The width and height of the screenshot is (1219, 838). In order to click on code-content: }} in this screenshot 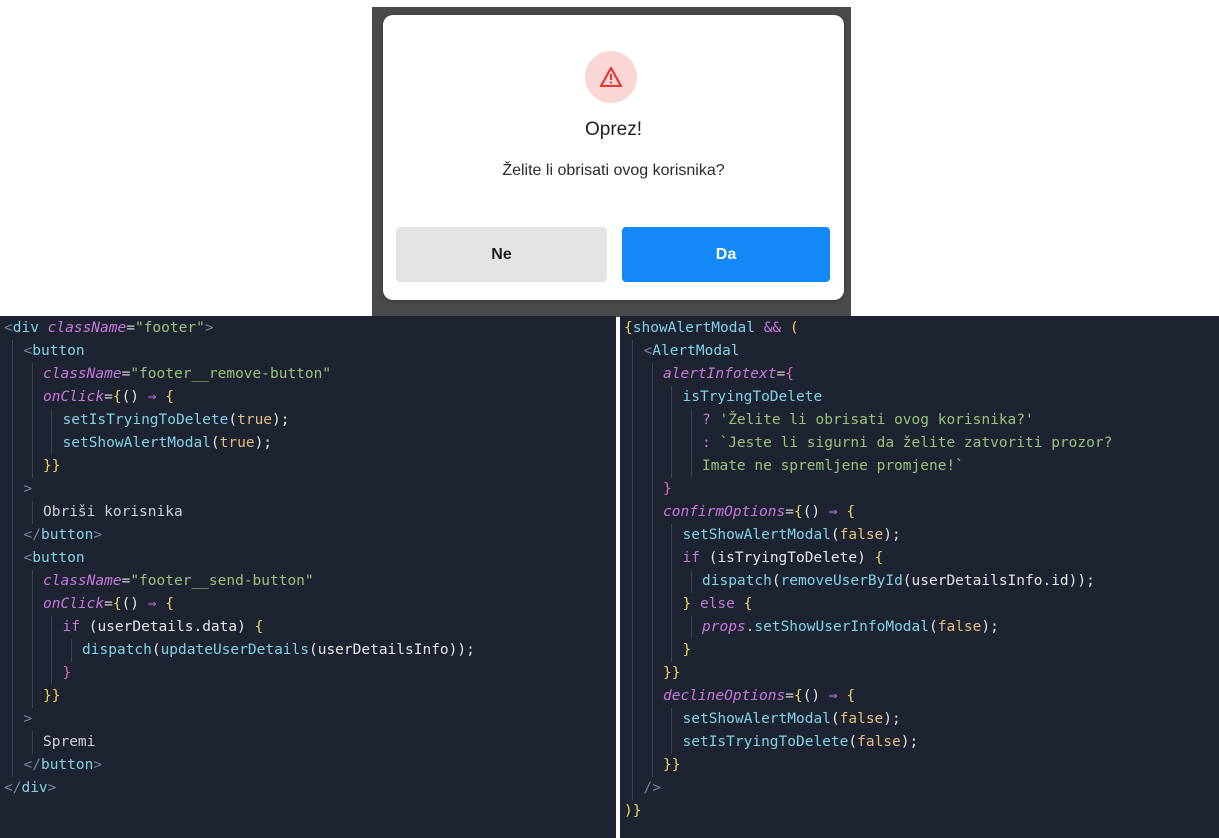, I will do `click(671, 765)`.